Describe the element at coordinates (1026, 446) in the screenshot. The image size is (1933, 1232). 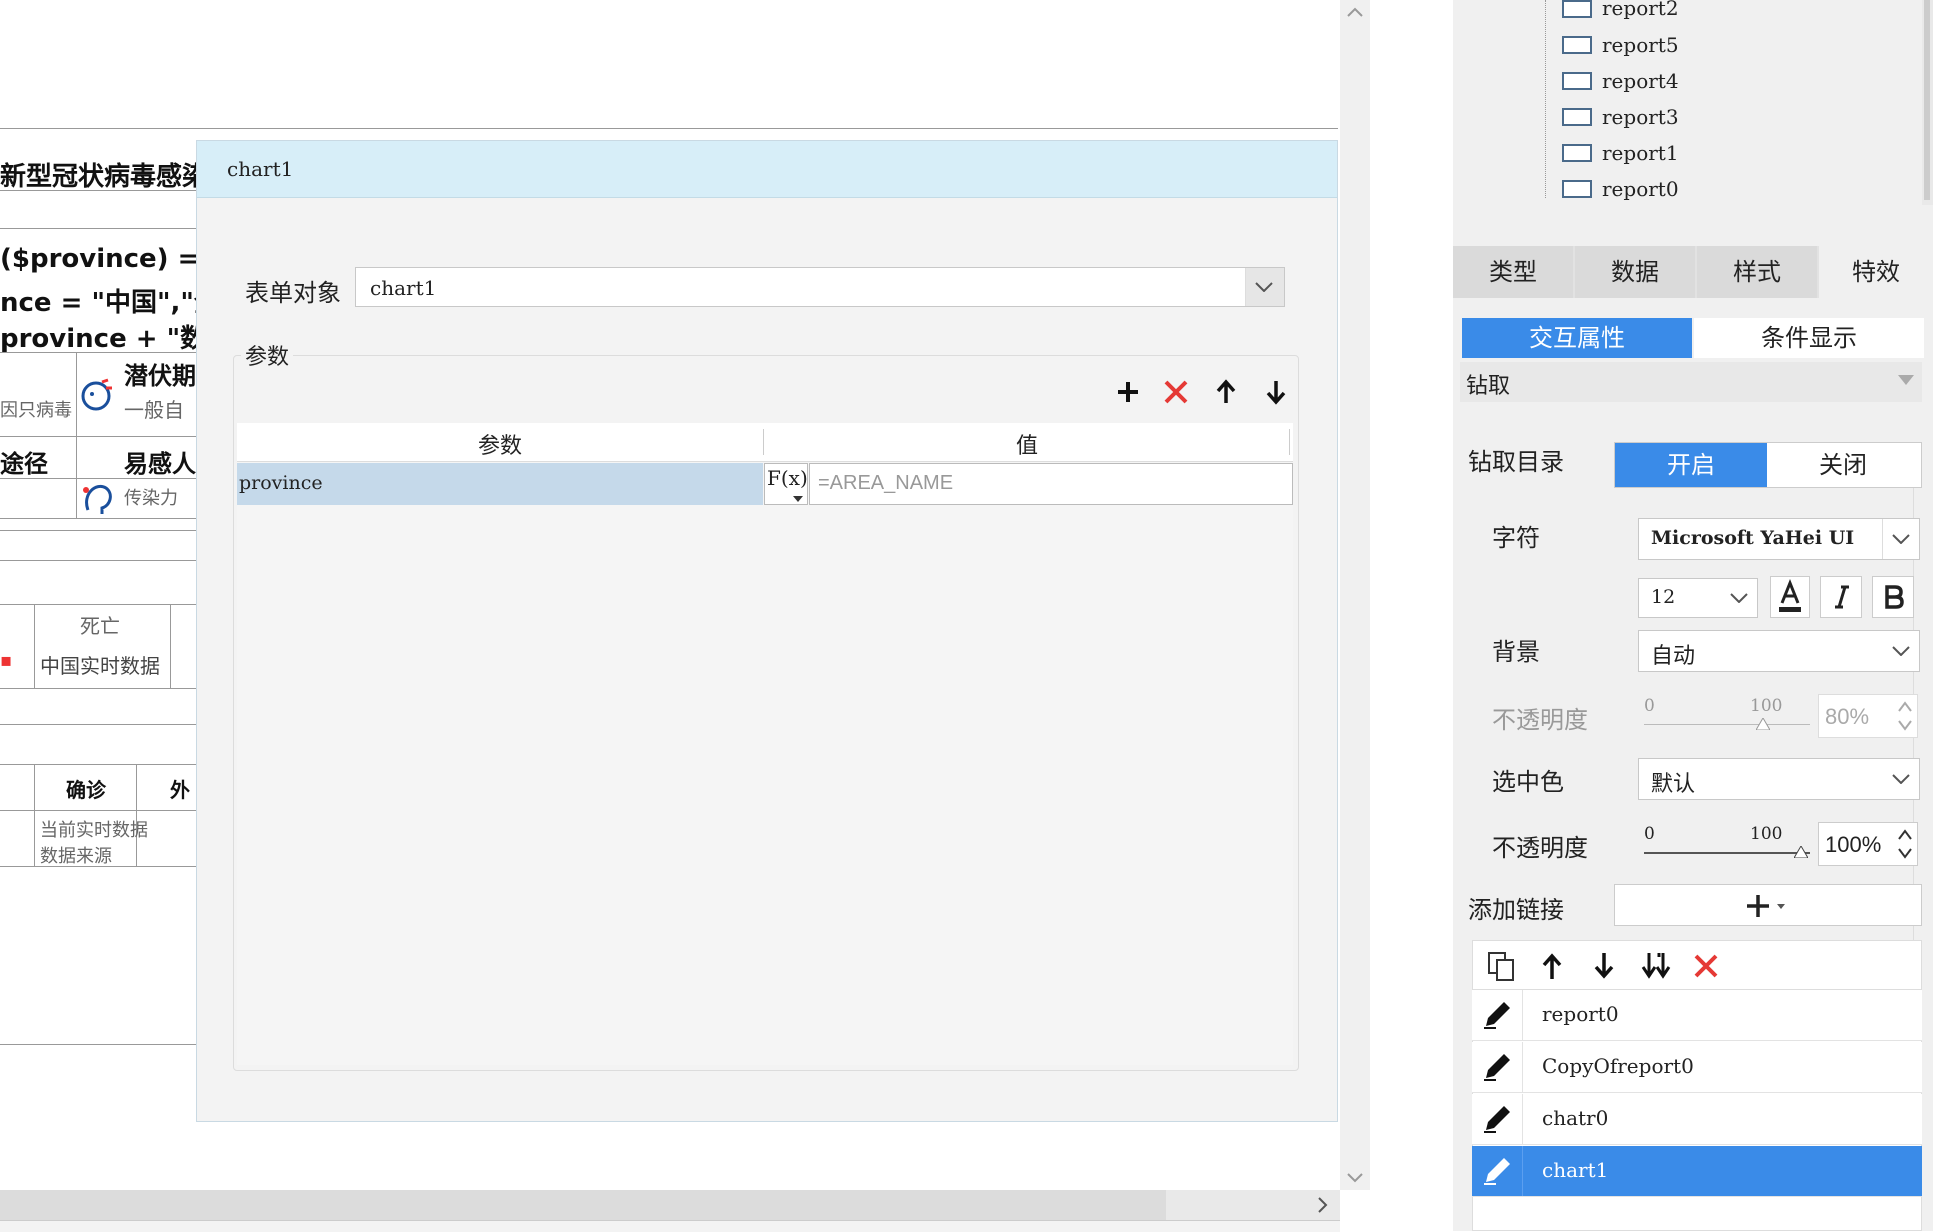
I see `header-value: 值` at that location.